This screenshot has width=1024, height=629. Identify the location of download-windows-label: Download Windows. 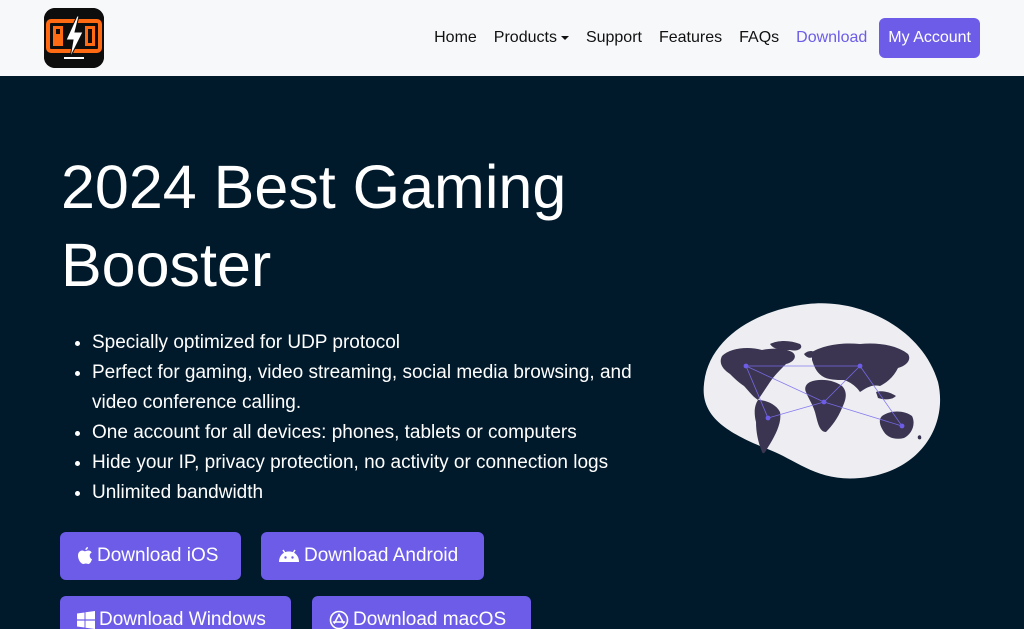
(182, 619).